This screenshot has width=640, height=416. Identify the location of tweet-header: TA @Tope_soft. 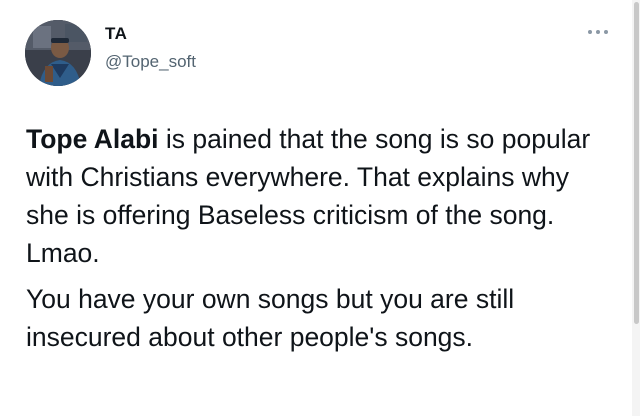
(110, 53).